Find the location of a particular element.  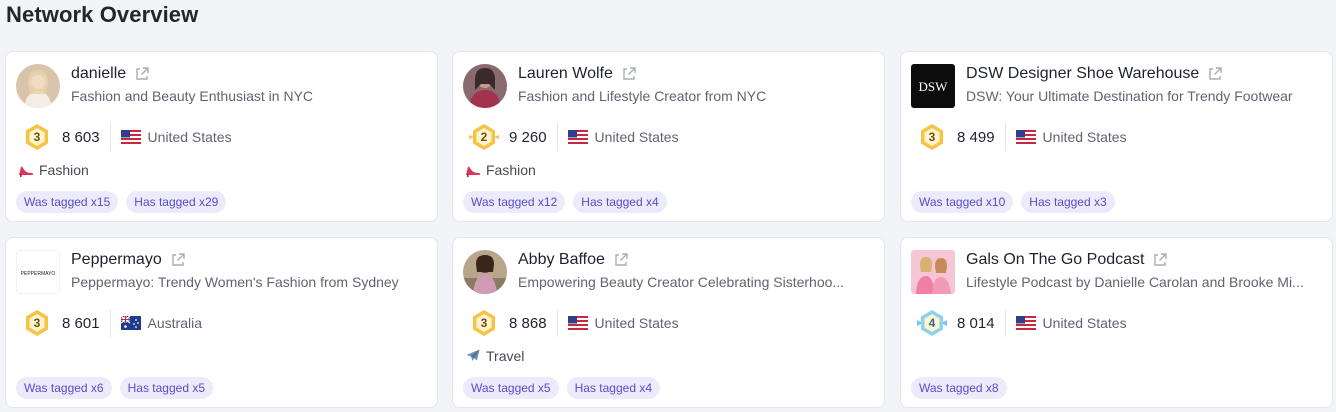

follower-count: 8 014 is located at coordinates (976, 323).